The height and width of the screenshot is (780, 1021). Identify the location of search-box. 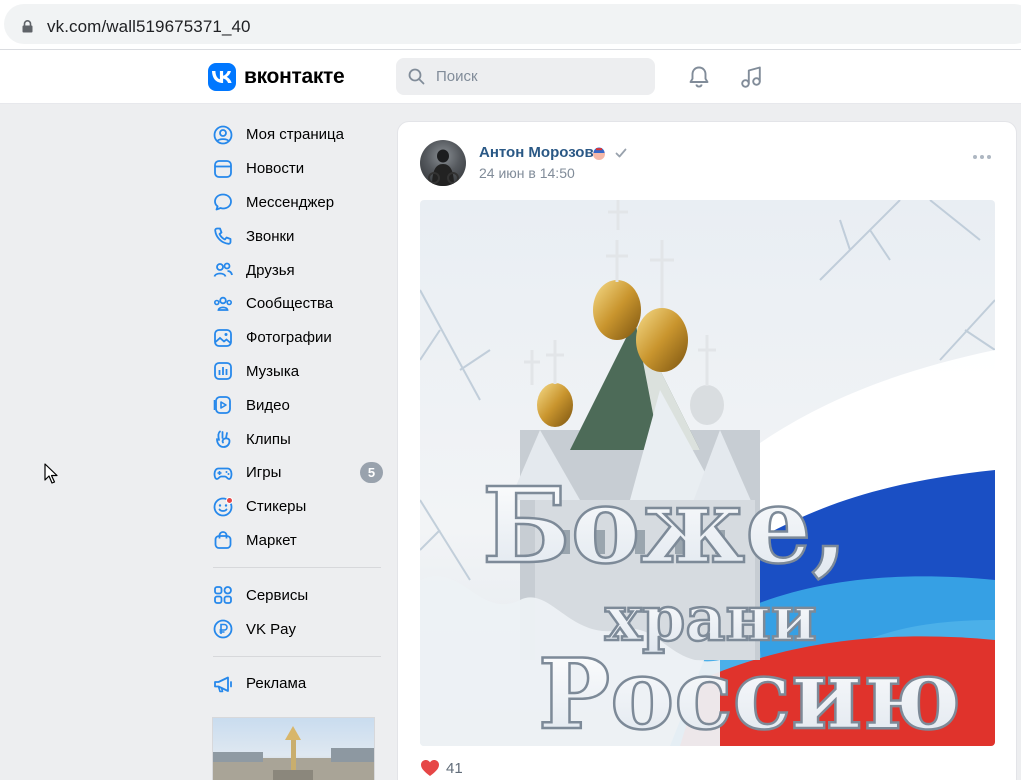
(525, 76).